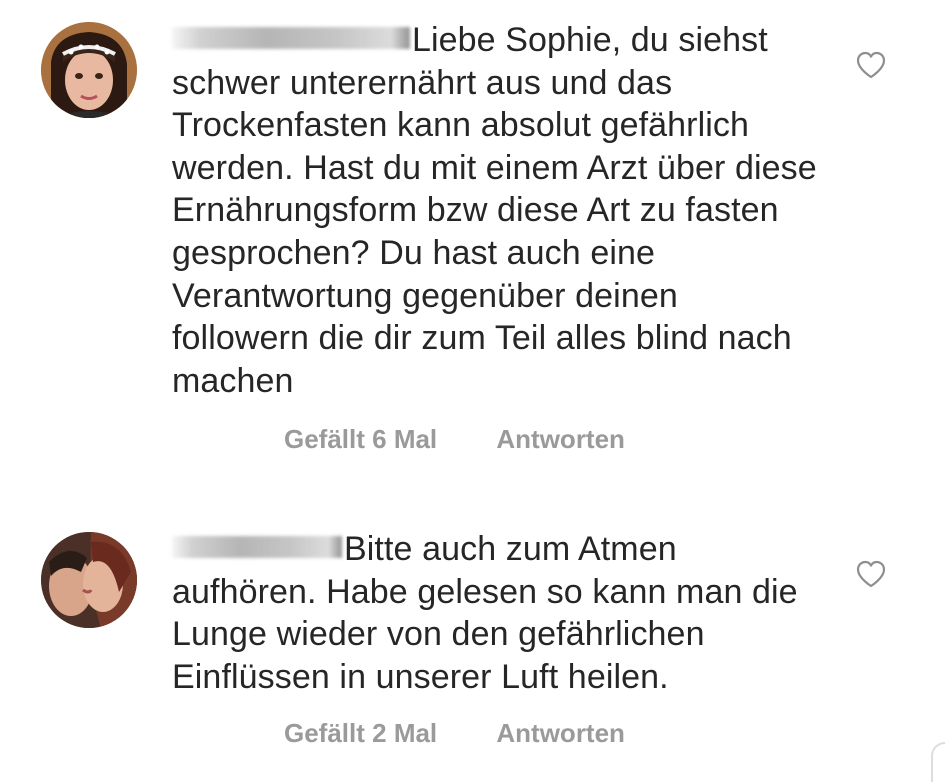  Describe the element at coordinates (360, 439) in the screenshot. I see `like-count-button: Gefällt 6 Mal` at that location.